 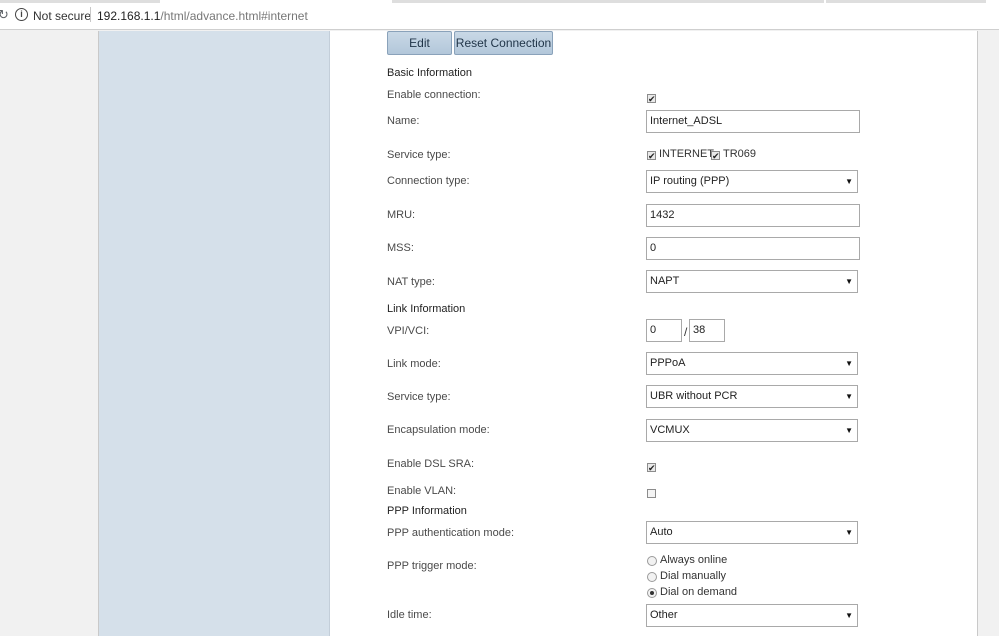 What do you see at coordinates (670, 430) in the screenshot?
I see `encapsulation-mode-value: VCMUX` at bounding box center [670, 430].